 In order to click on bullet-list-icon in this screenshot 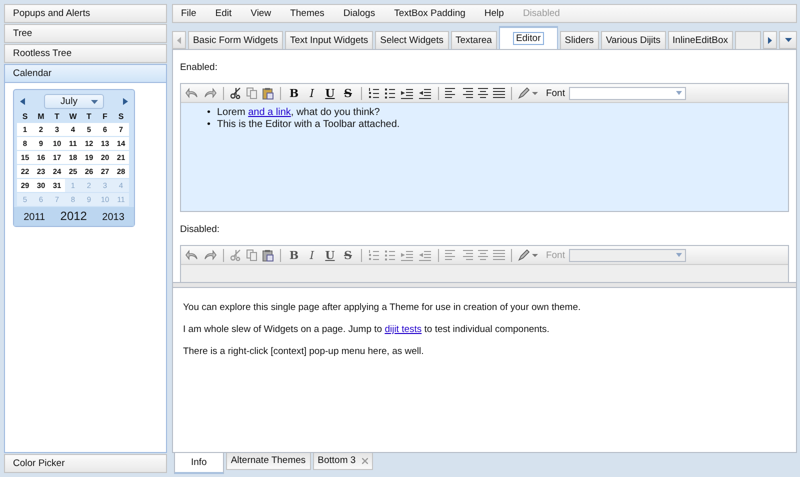, I will do `click(390, 93)`.